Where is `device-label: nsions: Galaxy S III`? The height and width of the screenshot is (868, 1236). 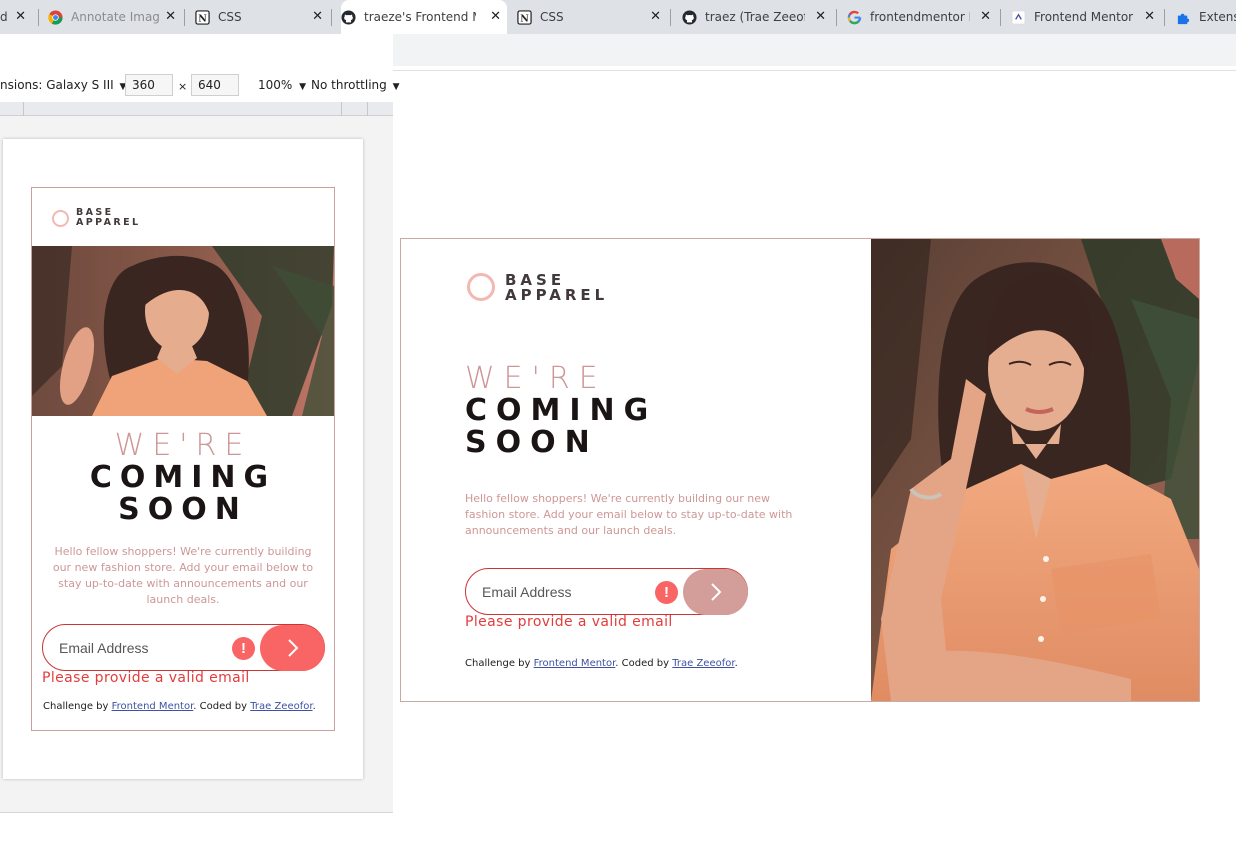 device-label: nsions: Galaxy S III is located at coordinates (57, 85).